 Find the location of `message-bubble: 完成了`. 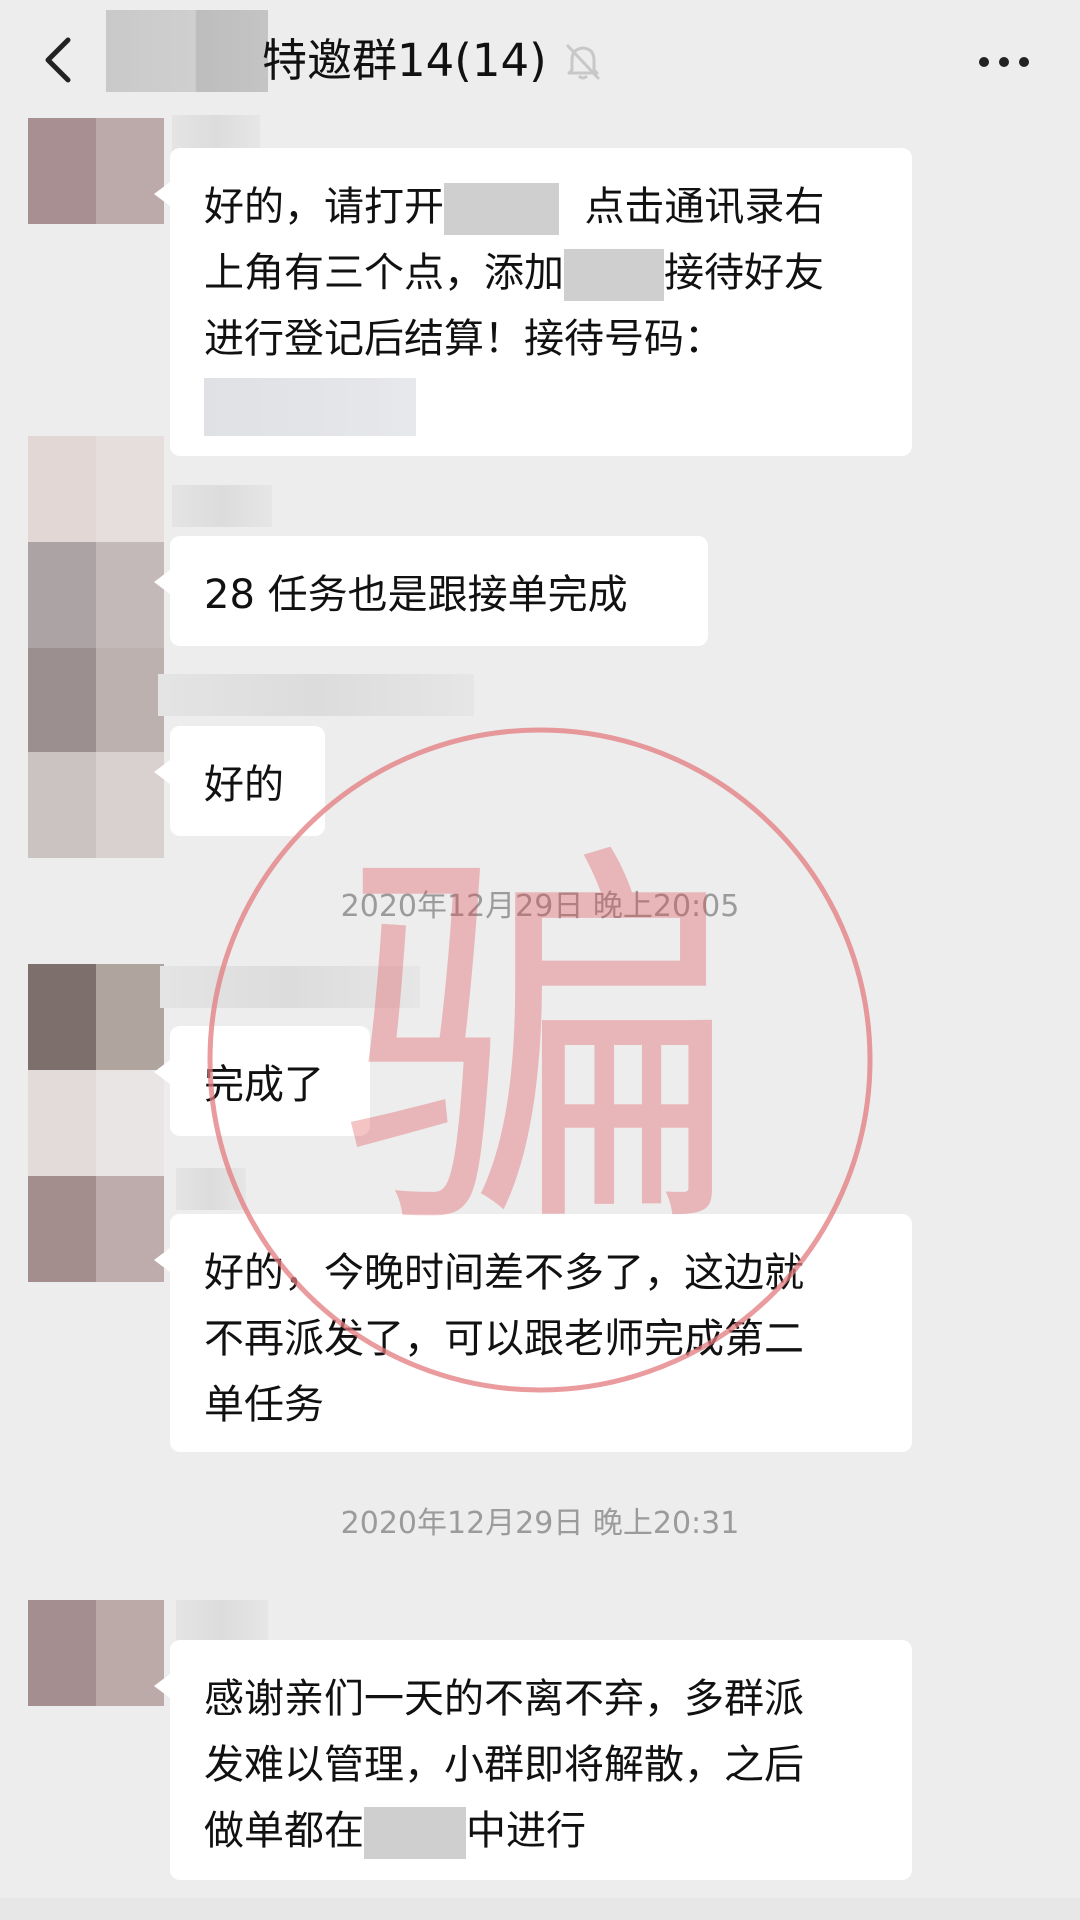

message-bubble: 完成了 is located at coordinates (262, 1081).